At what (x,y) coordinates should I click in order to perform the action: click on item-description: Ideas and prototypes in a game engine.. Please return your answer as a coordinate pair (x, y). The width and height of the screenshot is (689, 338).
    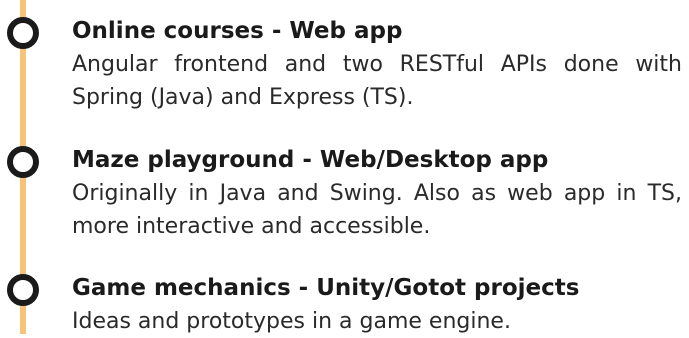
    Looking at the image, I should click on (291, 321).